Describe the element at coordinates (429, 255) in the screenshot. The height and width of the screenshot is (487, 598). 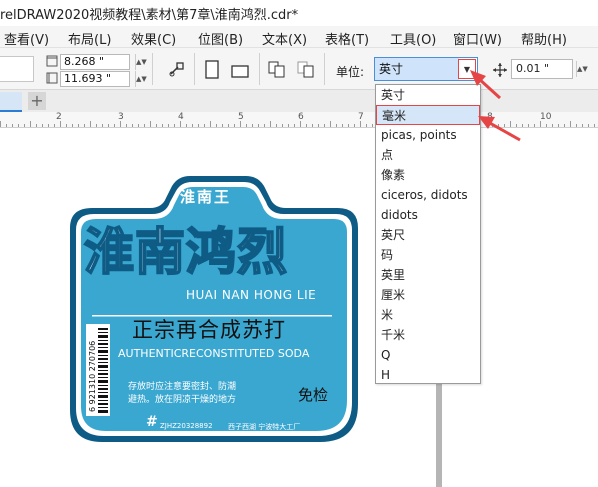
I see `units-option: 码` at that location.